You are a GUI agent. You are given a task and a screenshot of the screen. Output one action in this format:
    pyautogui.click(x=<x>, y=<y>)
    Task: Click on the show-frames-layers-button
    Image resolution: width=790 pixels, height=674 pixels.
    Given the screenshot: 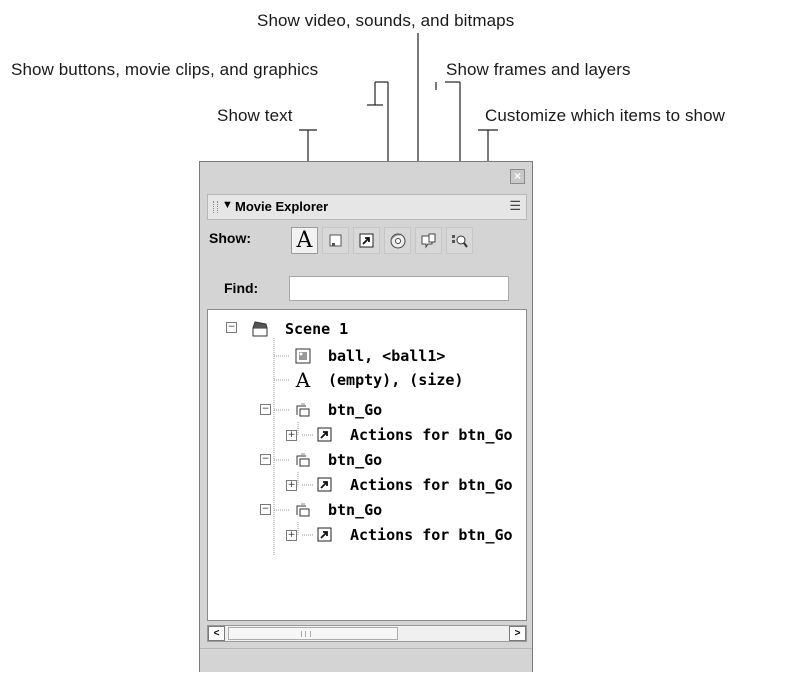 What is the action you would take?
    pyautogui.click(x=428, y=240)
    